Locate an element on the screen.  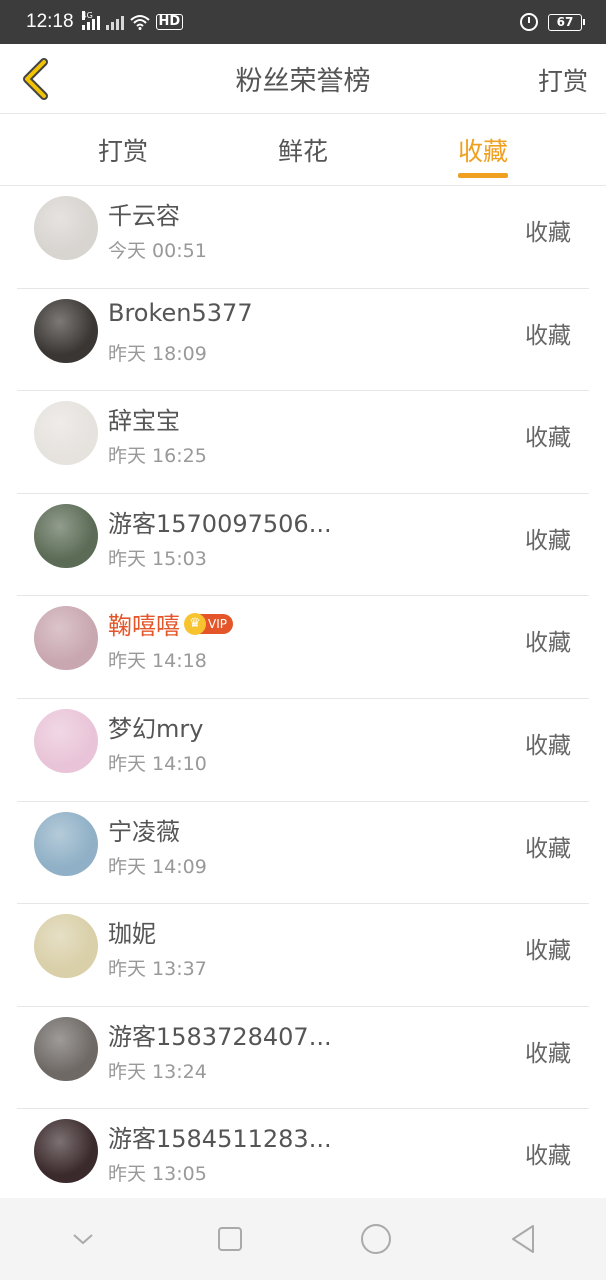
list-item: 鞠嘻嘻 ♛ VIP 昨天 14:18 收藏 is located at coordinates (303, 647).